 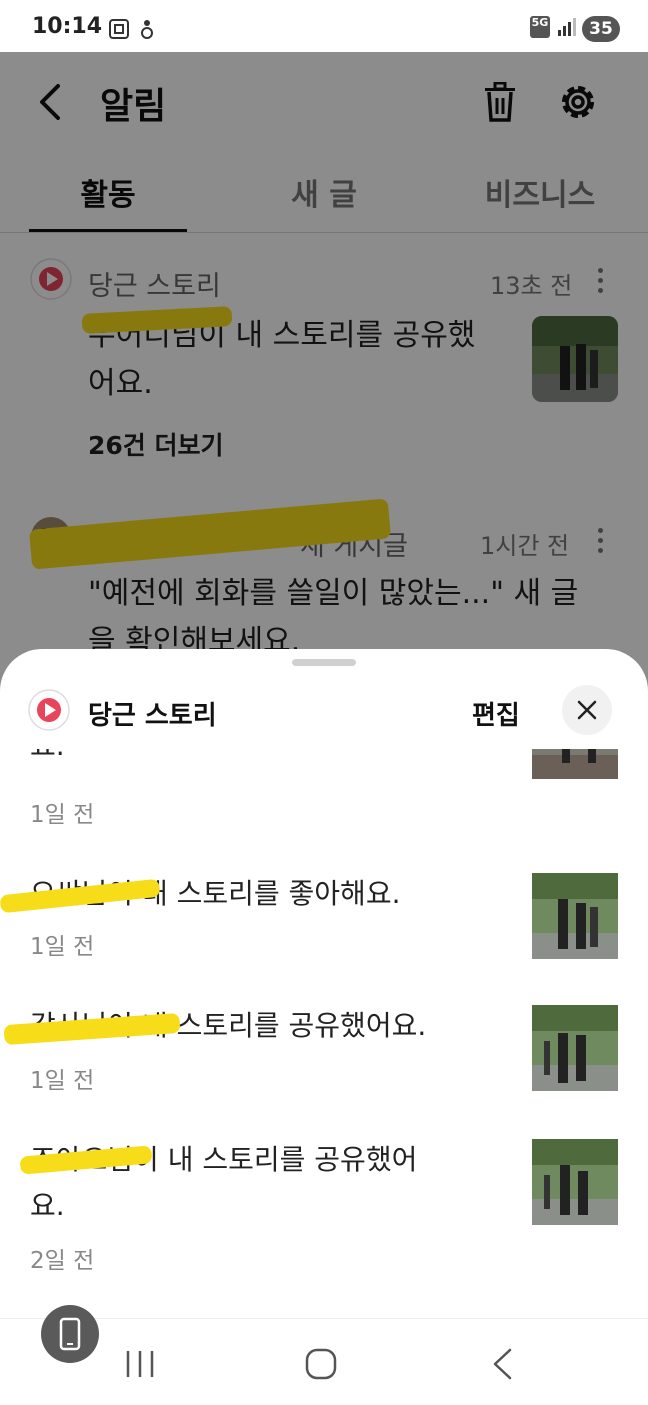 I want to click on list-item: 조아요님이 내 스토리를 공유했어 요. 2일 전, so click(x=324, y=1203).